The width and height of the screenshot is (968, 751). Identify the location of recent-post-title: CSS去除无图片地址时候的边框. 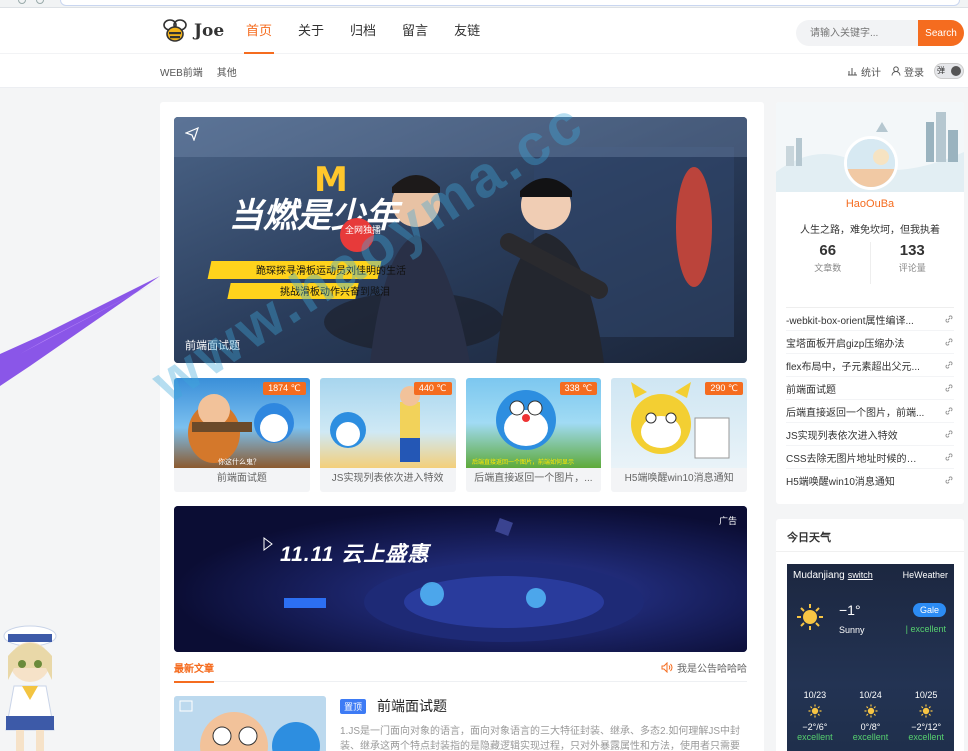
(856, 459).